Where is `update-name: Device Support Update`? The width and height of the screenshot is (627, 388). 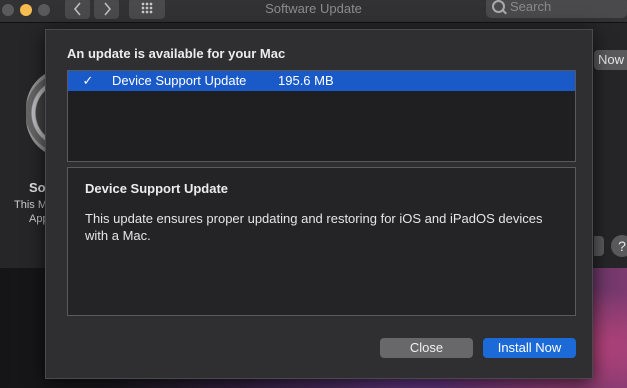 update-name: Device Support Update is located at coordinates (179, 80).